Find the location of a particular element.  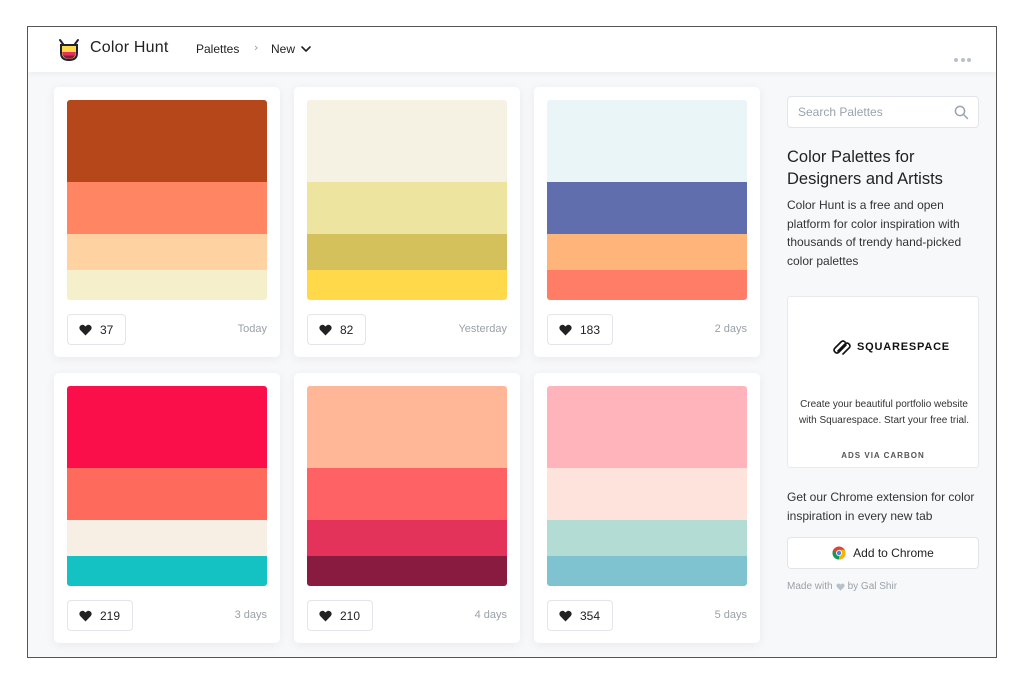

search-icon is located at coordinates (961, 112).